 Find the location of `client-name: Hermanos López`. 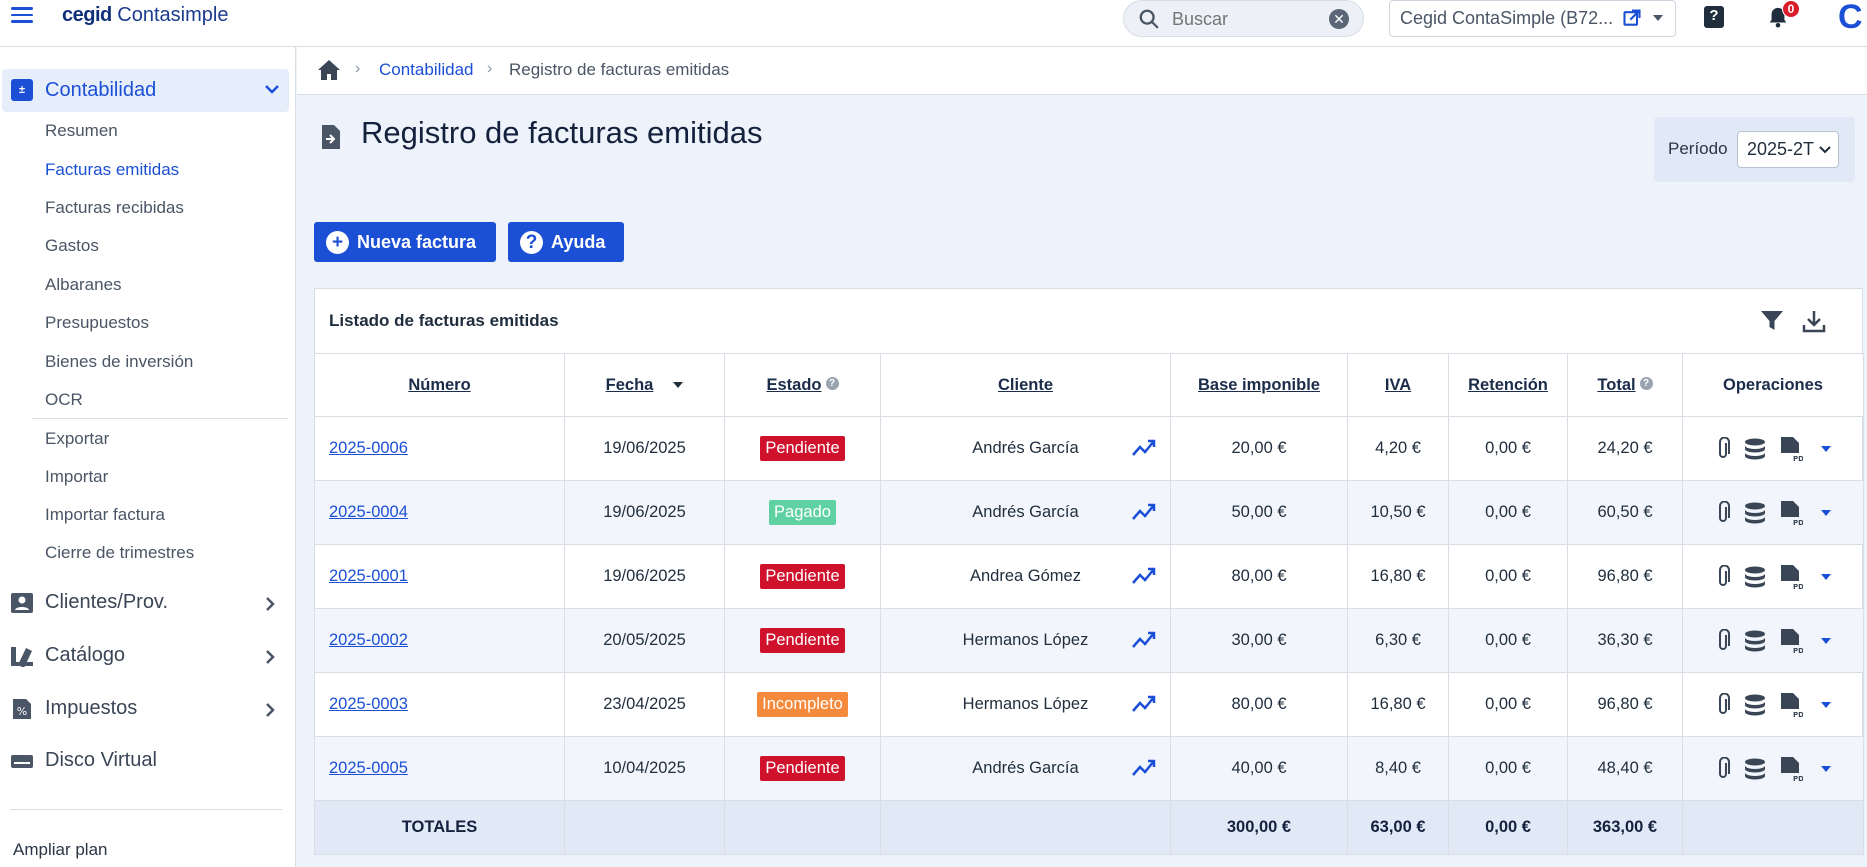

client-name: Hermanos López is located at coordinates (1025, 704).